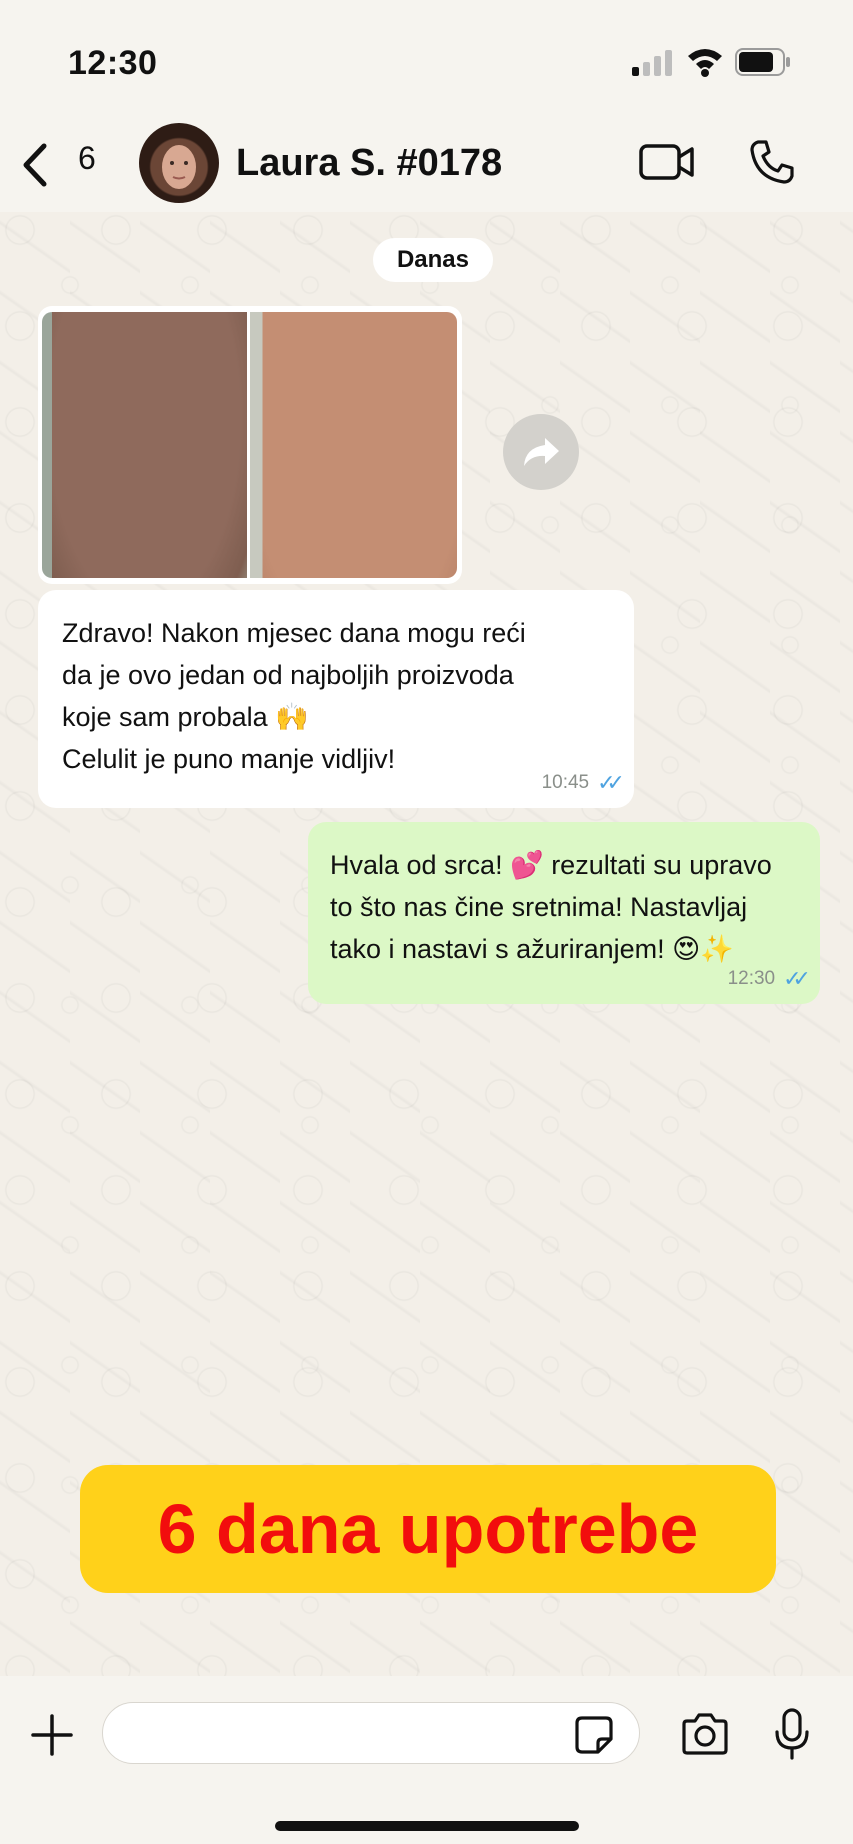 The height and width of the screenshot is (1844, 853). What do you see at coordinates (426, 60) in the screenshot?
I see `status-bar: 12:30` at bounding box center [426, 60].